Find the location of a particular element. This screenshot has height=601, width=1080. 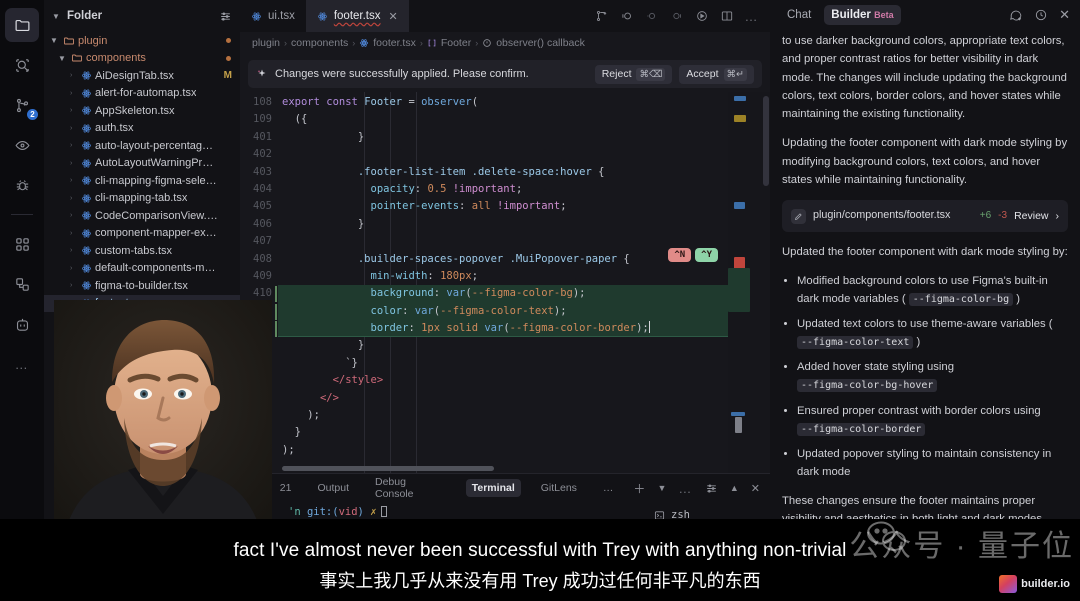

chevron-icon: ⌃ is located at coordinates (255, 488).